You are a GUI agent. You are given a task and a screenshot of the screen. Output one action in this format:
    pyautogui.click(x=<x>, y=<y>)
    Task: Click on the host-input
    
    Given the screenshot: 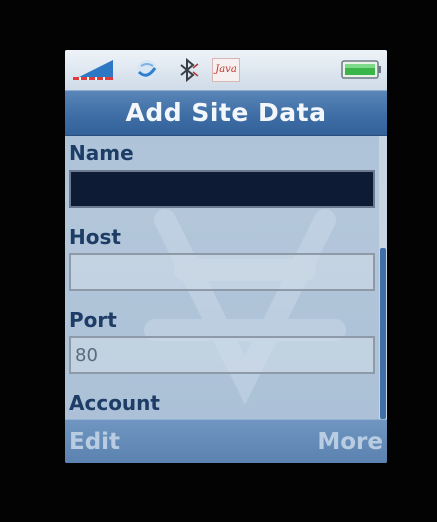 What is the action you would take?
    pyautogui.click(x=222, y=272)
    